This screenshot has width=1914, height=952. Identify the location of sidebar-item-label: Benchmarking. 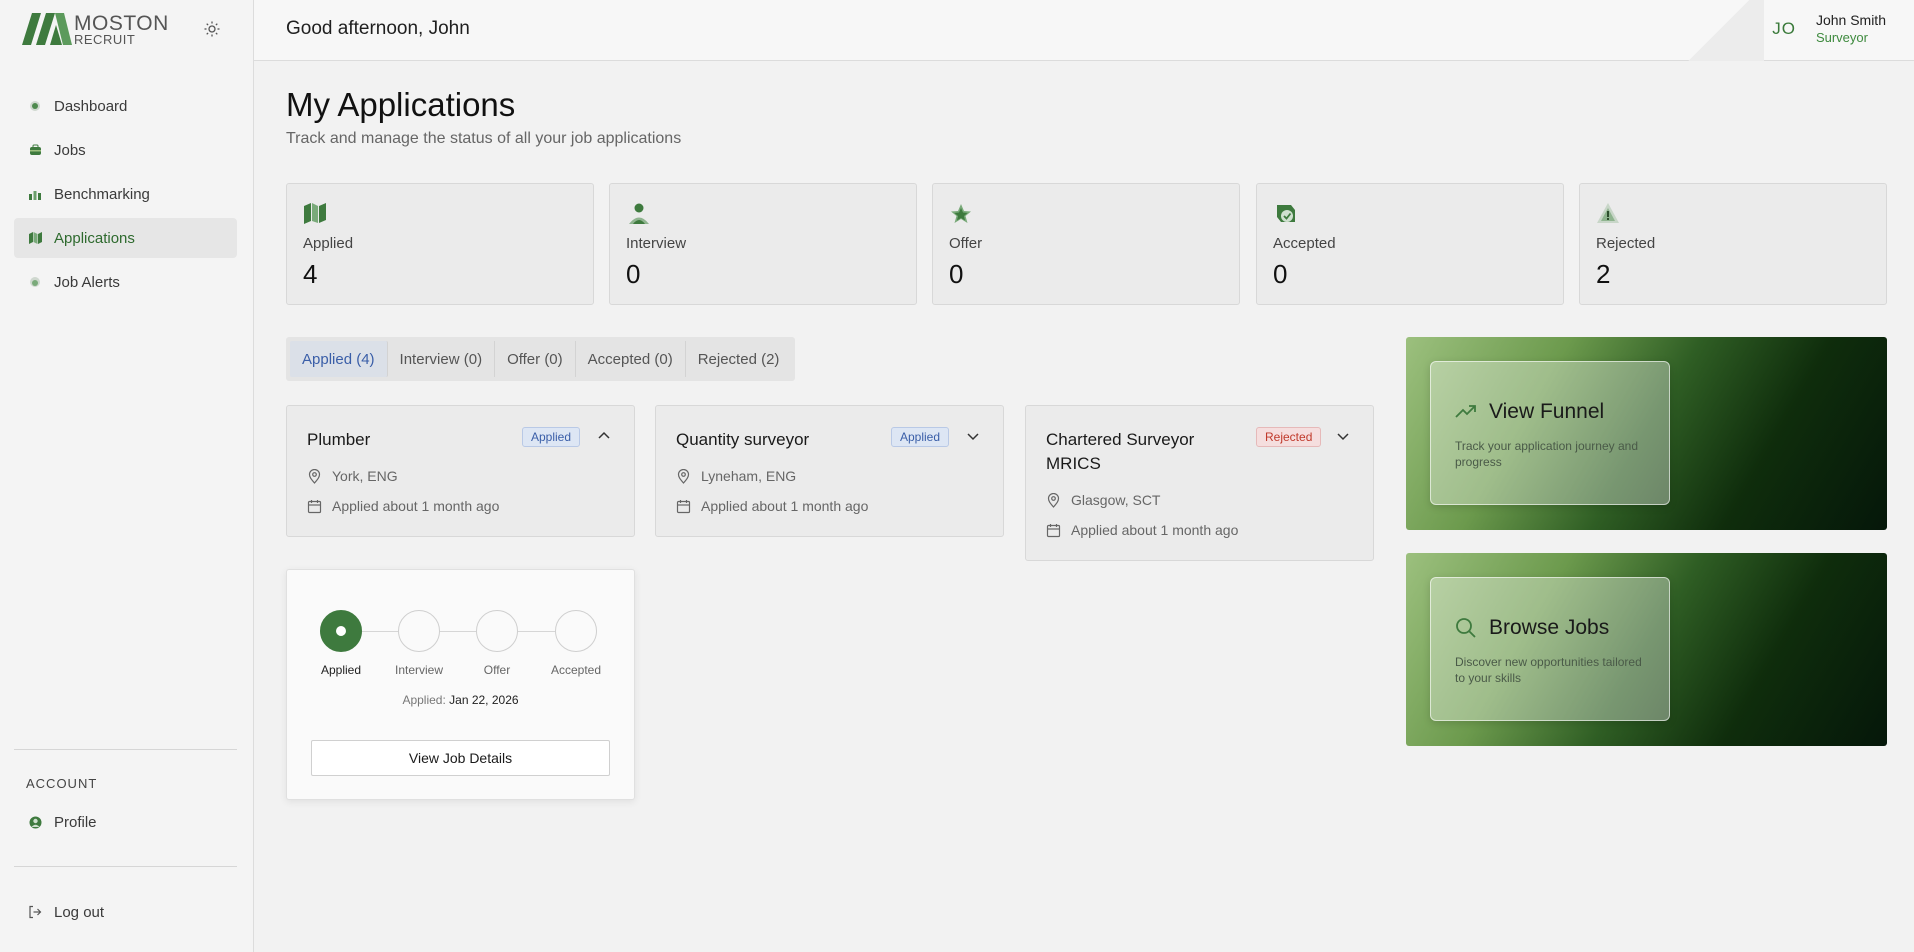
(102, 194).